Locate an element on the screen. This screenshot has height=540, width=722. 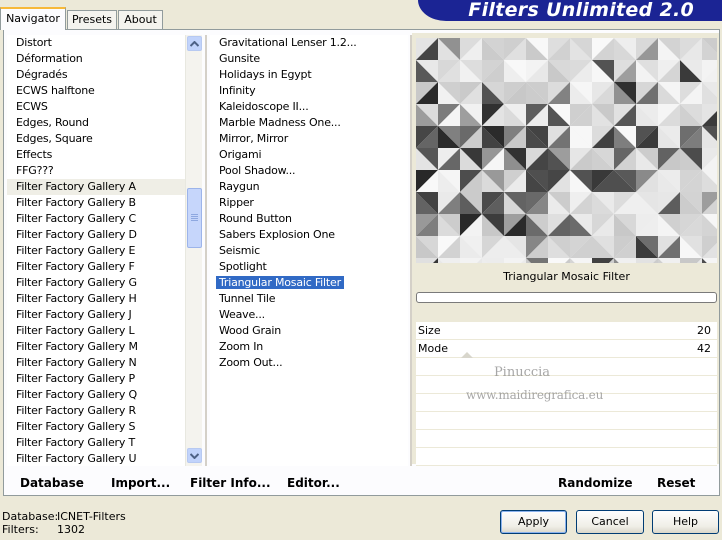
category-item: Filter Factory Gallery R is located at coordinates (96, 411).